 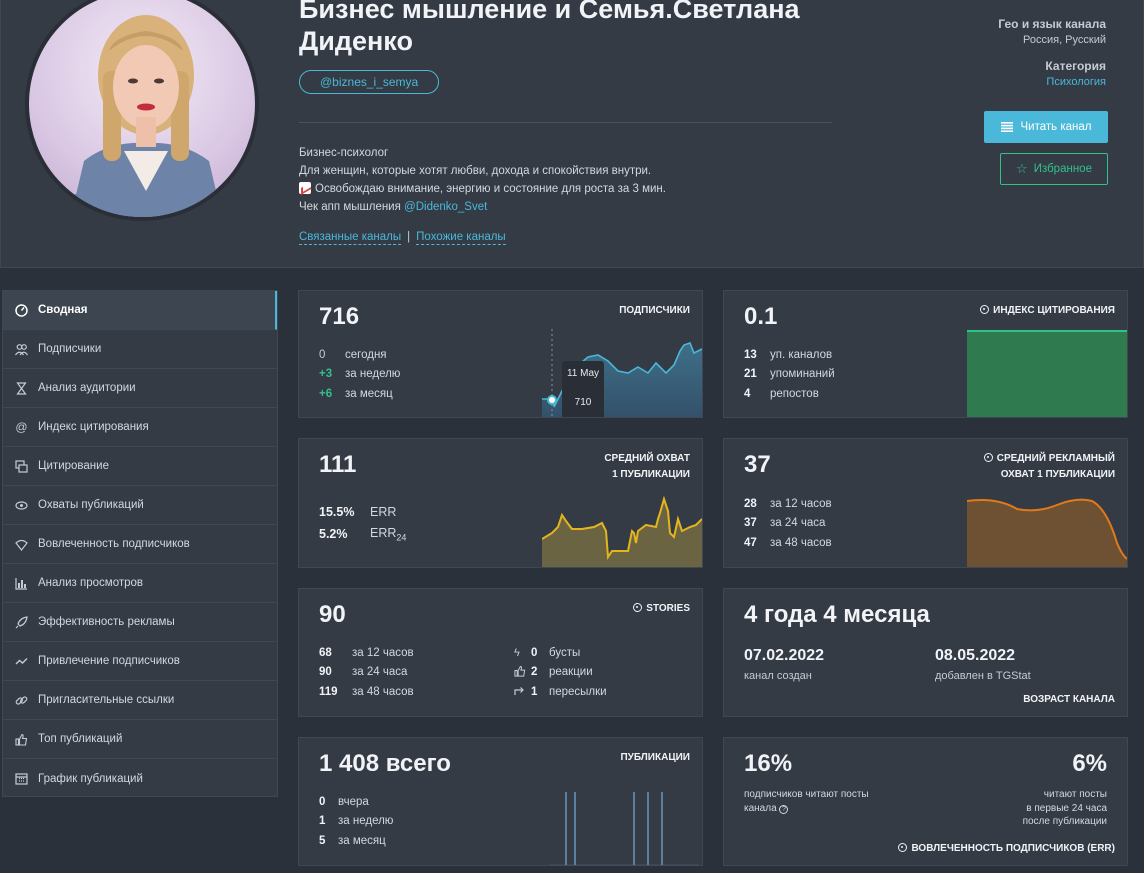 What do you see at coordinates (622, 529) in the screenshot?
I see `reach-chart` at bounding box center [622, 529].